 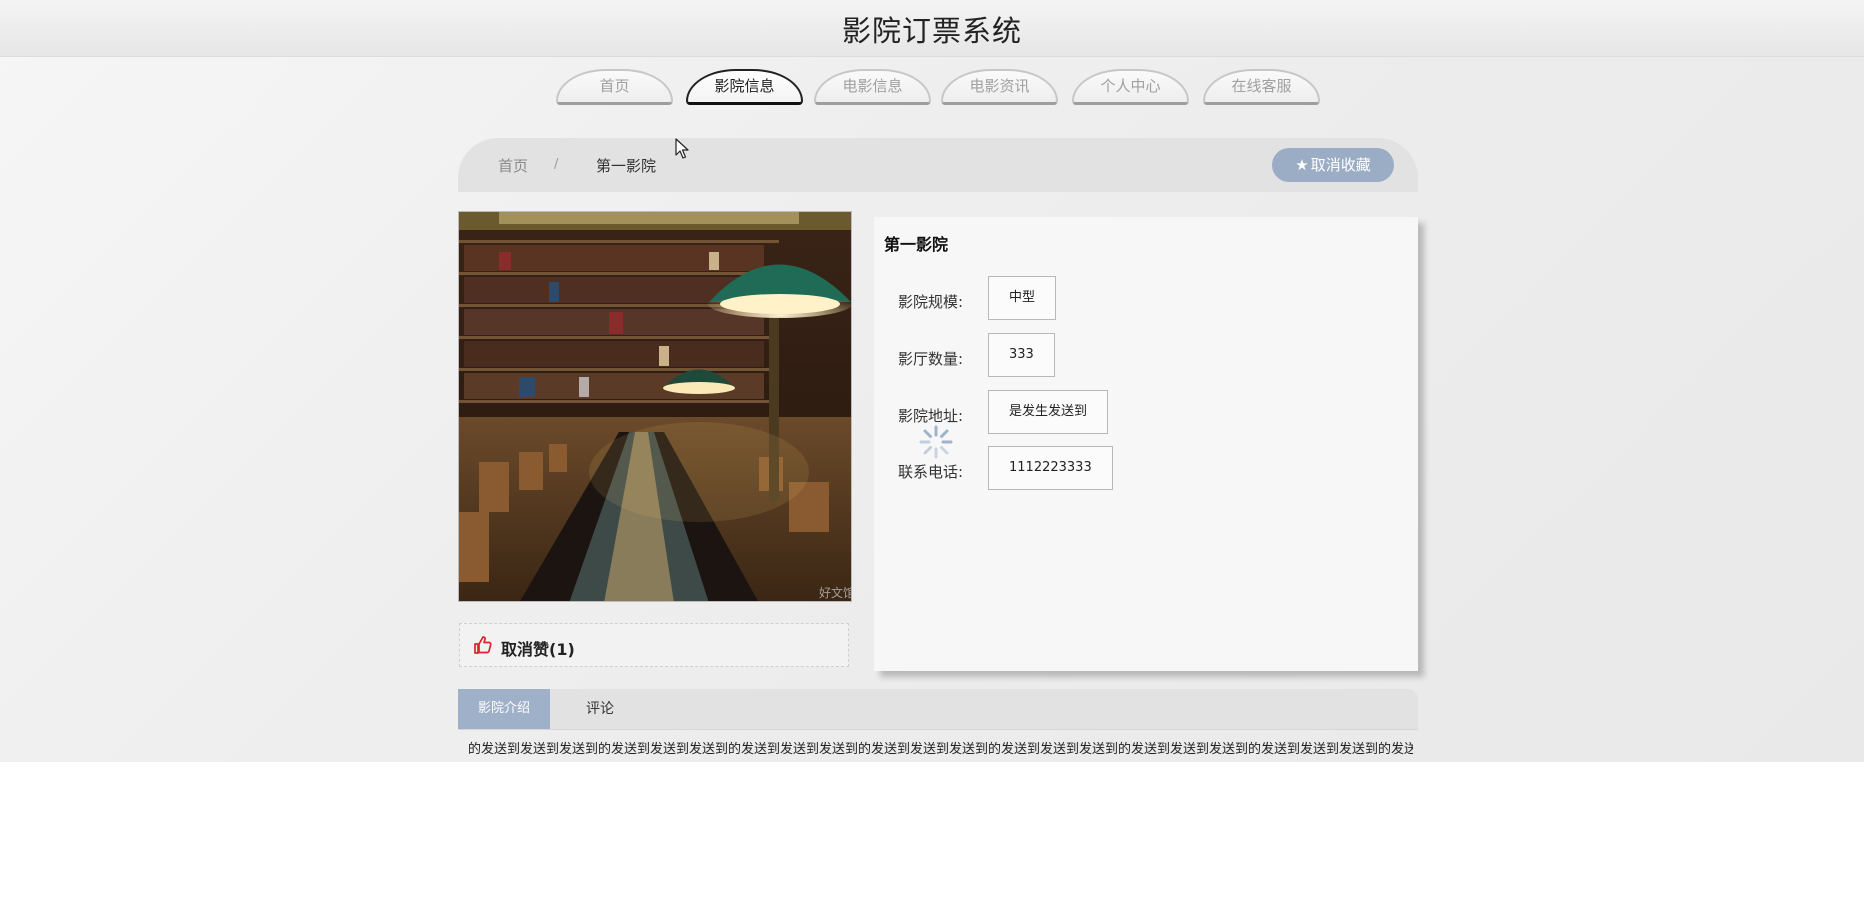 What do you see at coordinates (916, 244) in the screenshot?
I see `cinema-name: 第一影院` at bounding box center [916, 244].